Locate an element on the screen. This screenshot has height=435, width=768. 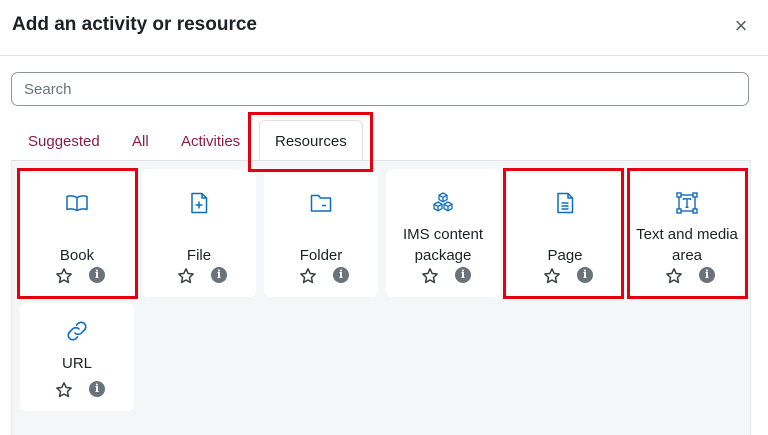
module-ims-content-package: IMS content package i is located at coordinates (443, 233).